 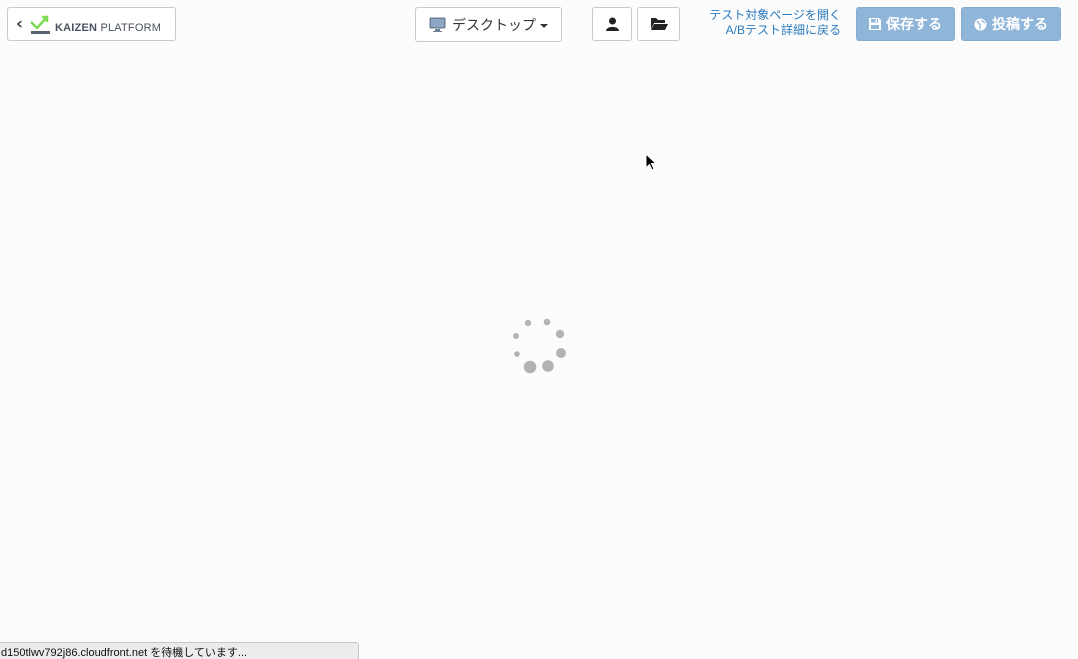 I want to click on save-button: 保存する, so click(x=905, y=24).